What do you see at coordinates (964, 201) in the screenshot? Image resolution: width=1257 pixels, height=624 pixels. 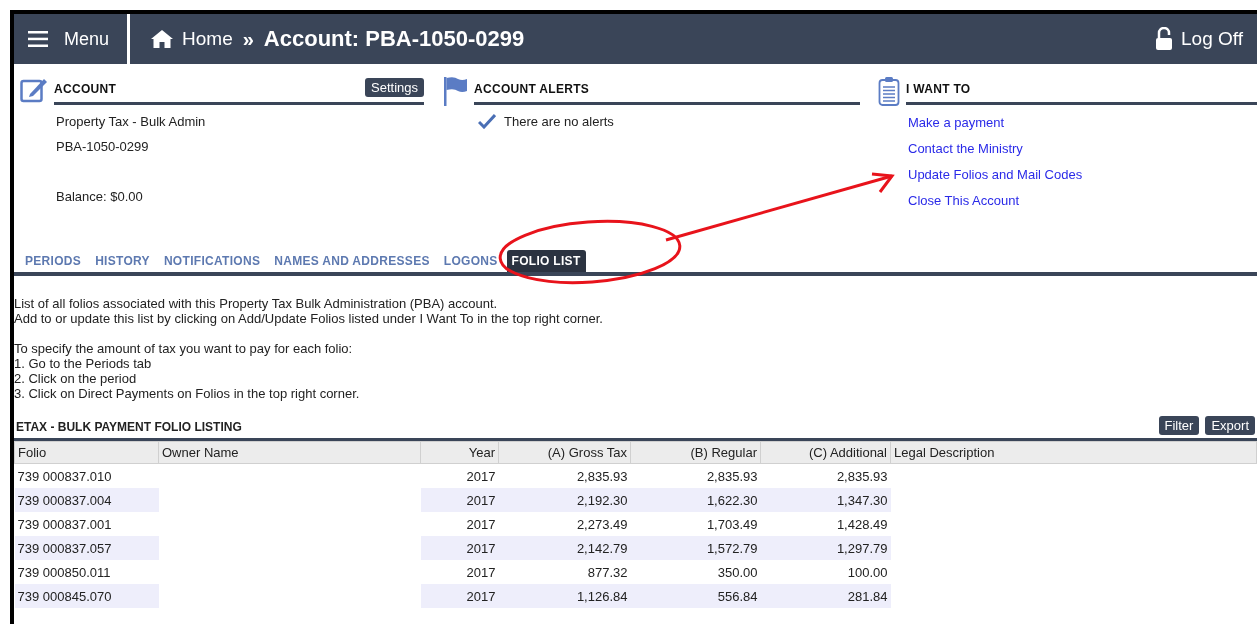 I see `action-link: Close This Account` at bounding box center [964, 201].